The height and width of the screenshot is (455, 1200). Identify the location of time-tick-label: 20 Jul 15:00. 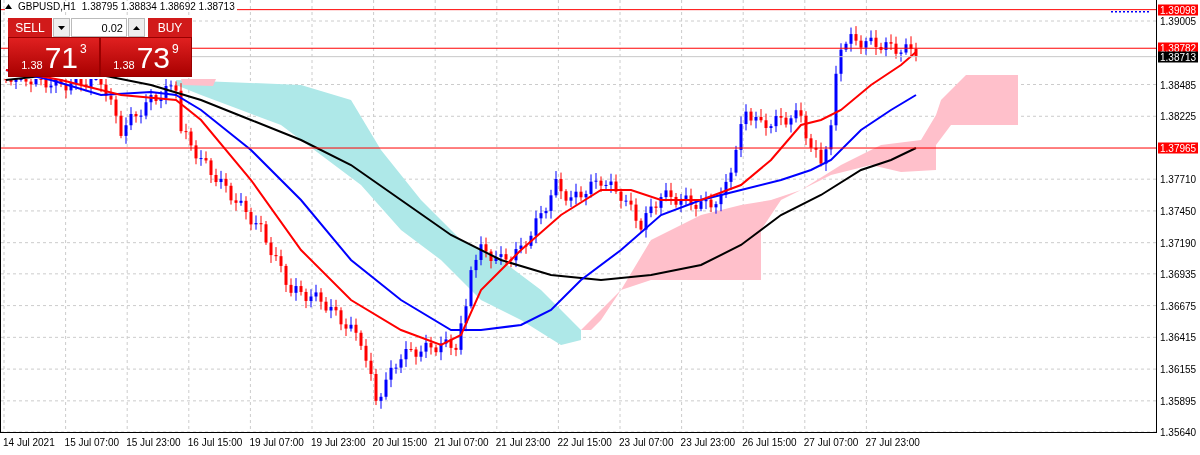
(400, 442).